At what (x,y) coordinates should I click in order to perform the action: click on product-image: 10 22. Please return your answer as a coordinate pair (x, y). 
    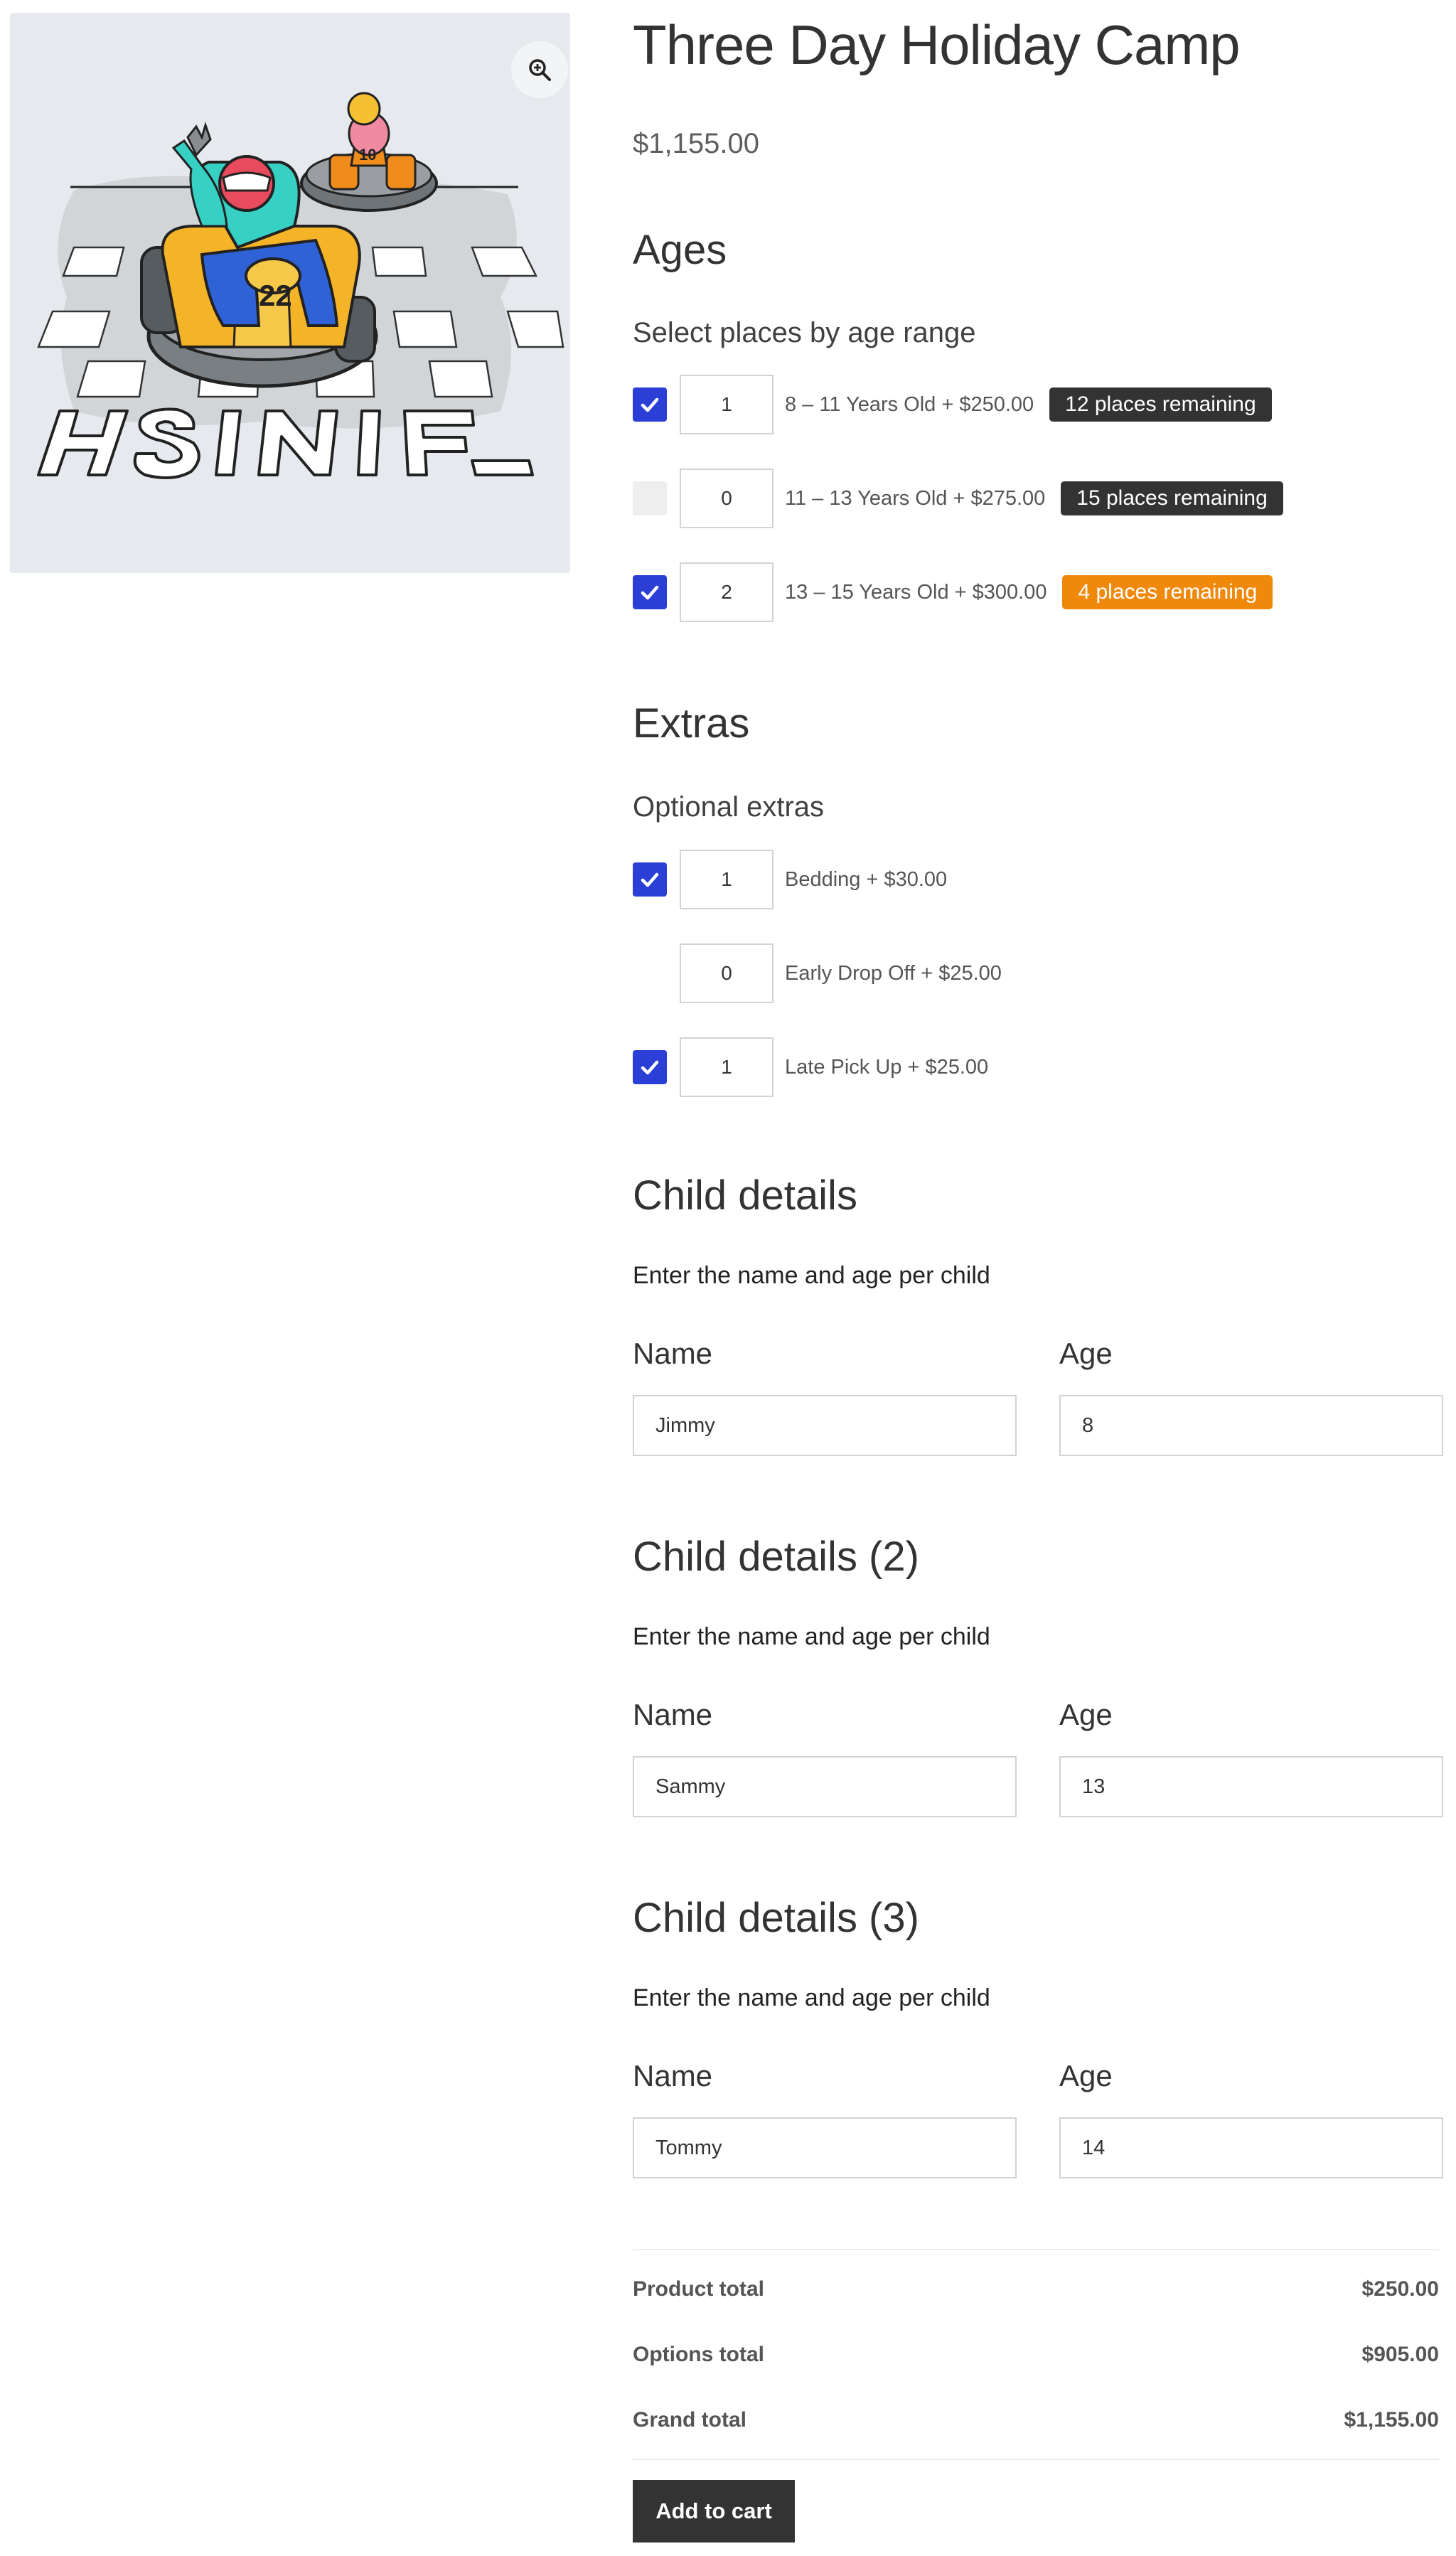
    Looking at the image, I should click on (290, 293).